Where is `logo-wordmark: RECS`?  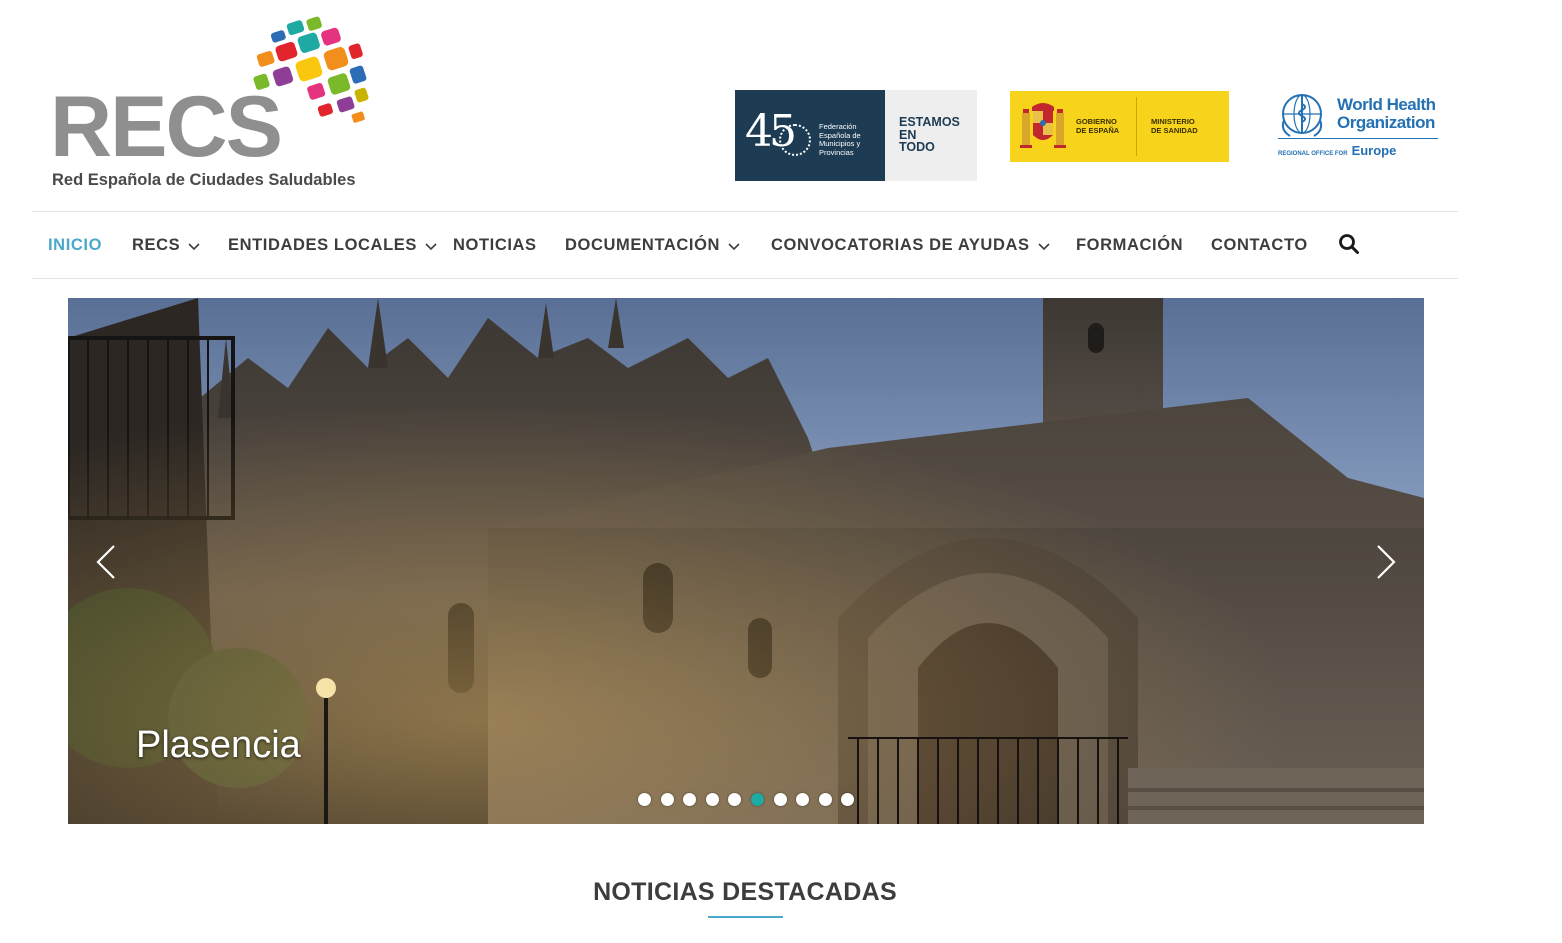 logo-wordmark: RECS is located at coordinates (166, 127).